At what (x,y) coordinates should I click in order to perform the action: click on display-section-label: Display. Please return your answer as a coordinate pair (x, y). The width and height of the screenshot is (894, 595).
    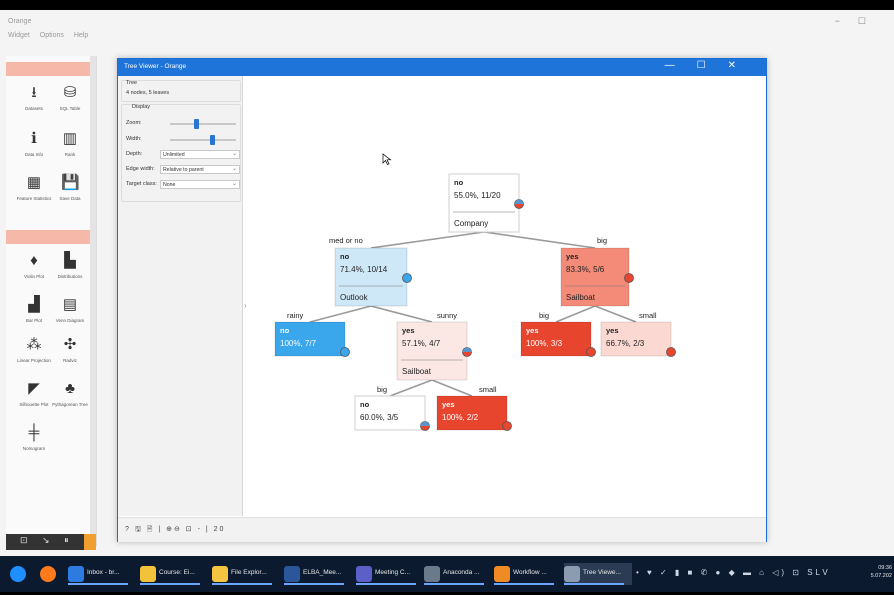
    Looking at the image, I should click on (141, 107).